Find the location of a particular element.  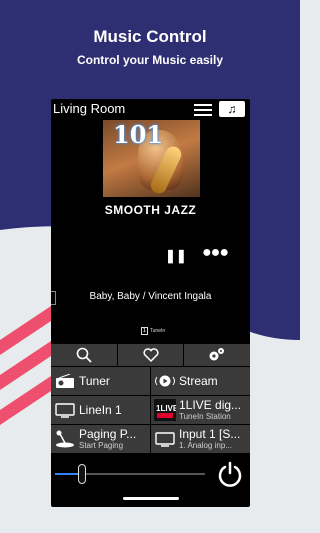

stream-icon is located at coordinates (165, 381).